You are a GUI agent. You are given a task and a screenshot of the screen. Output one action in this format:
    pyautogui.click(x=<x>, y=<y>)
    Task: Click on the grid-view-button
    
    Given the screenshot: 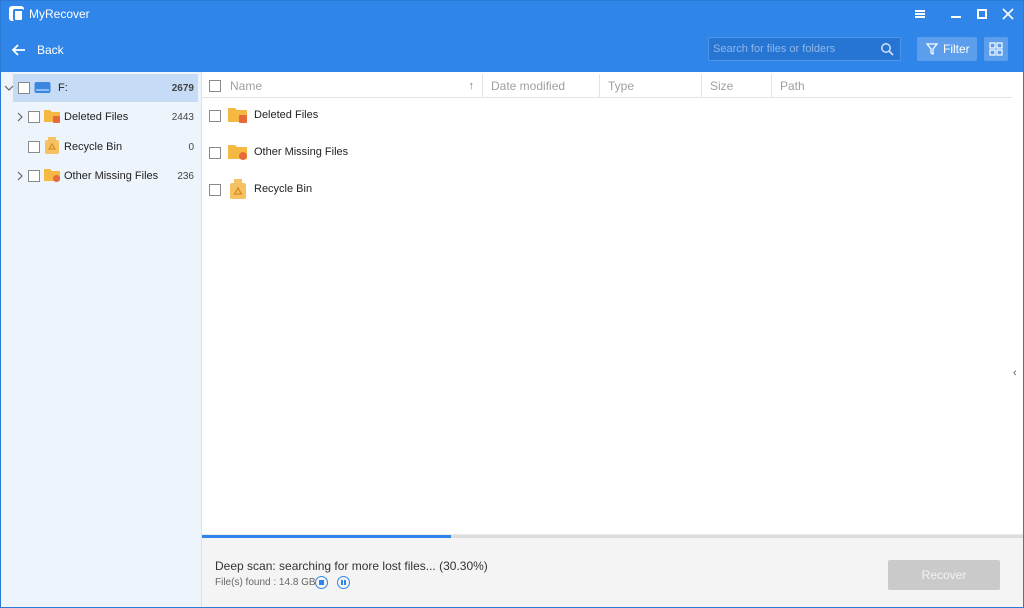 What is the action you would take?
    pyautogui.click(x=996, y=49)
    